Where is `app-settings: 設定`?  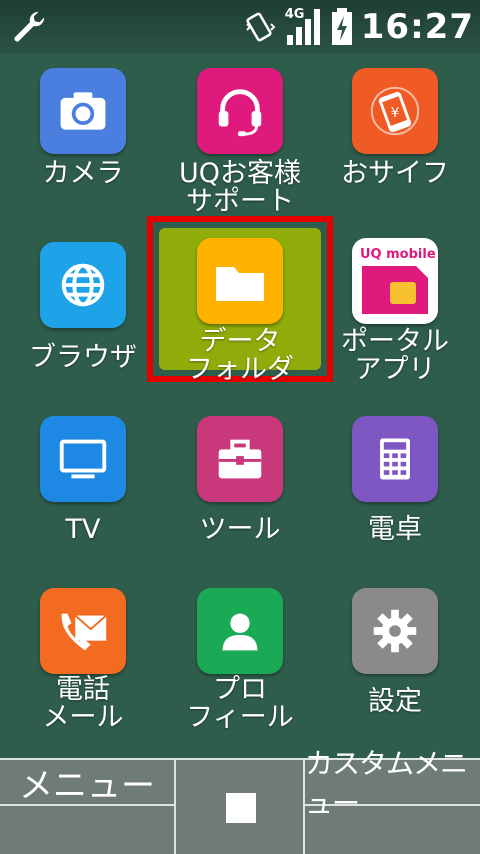
app-settings: 設定 is located at coordinates (395, 652).